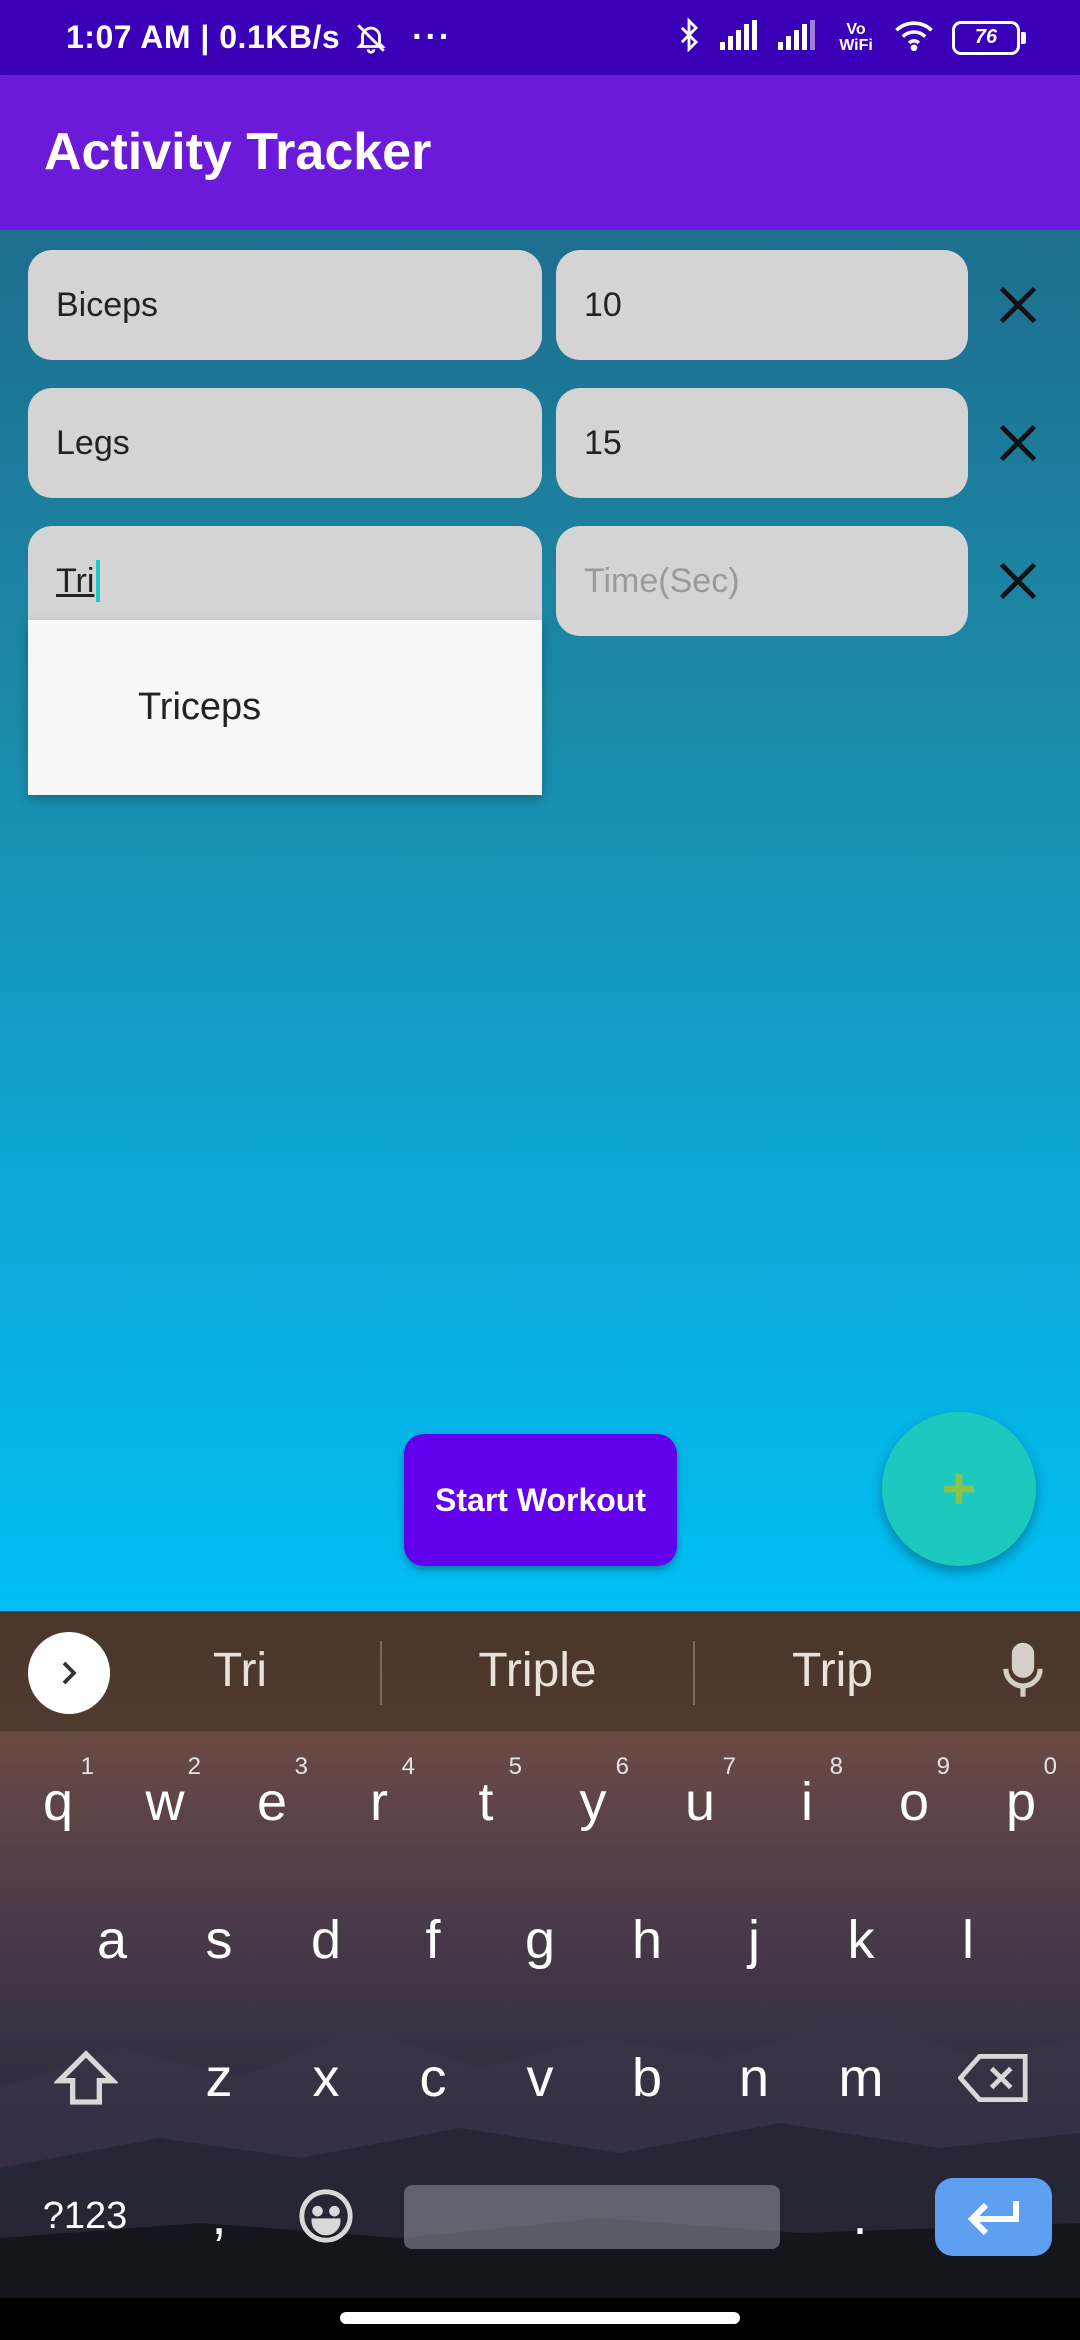  I want to click on emoji-icon, so click(326, 2216).